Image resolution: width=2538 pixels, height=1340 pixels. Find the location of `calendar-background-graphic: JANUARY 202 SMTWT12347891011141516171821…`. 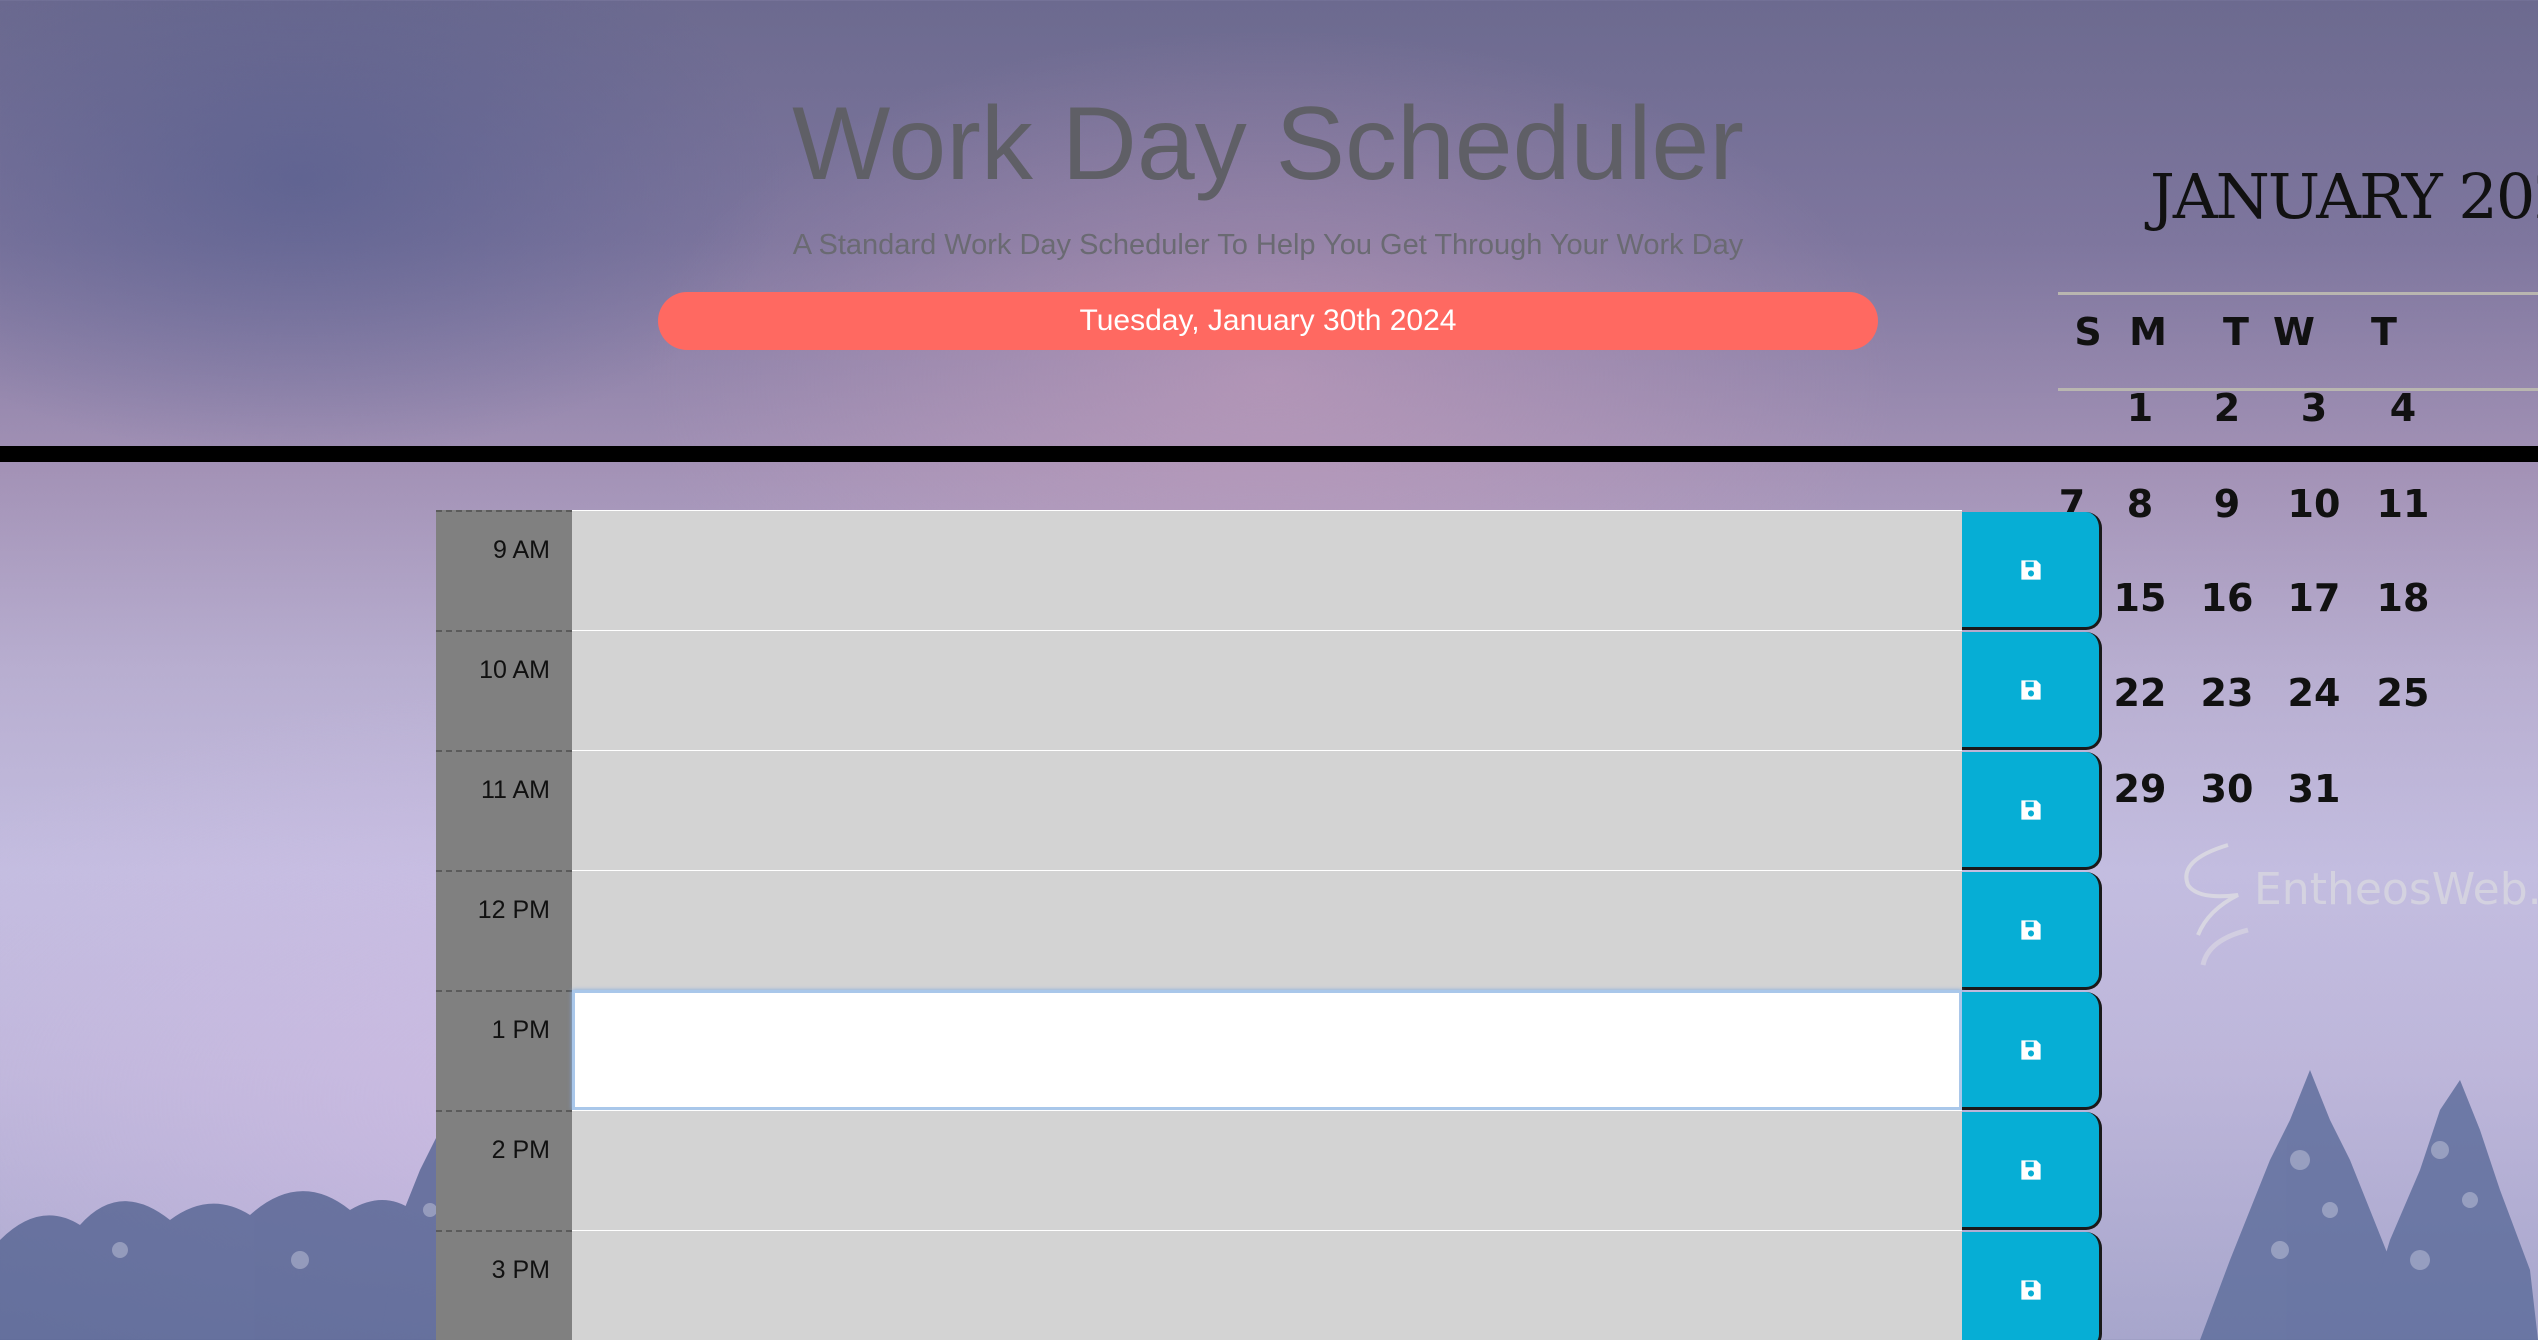

calendar-background-graphic: JANUARY 202 SMTWT12347891011141516171821… is located at coordinates (2298, 570).